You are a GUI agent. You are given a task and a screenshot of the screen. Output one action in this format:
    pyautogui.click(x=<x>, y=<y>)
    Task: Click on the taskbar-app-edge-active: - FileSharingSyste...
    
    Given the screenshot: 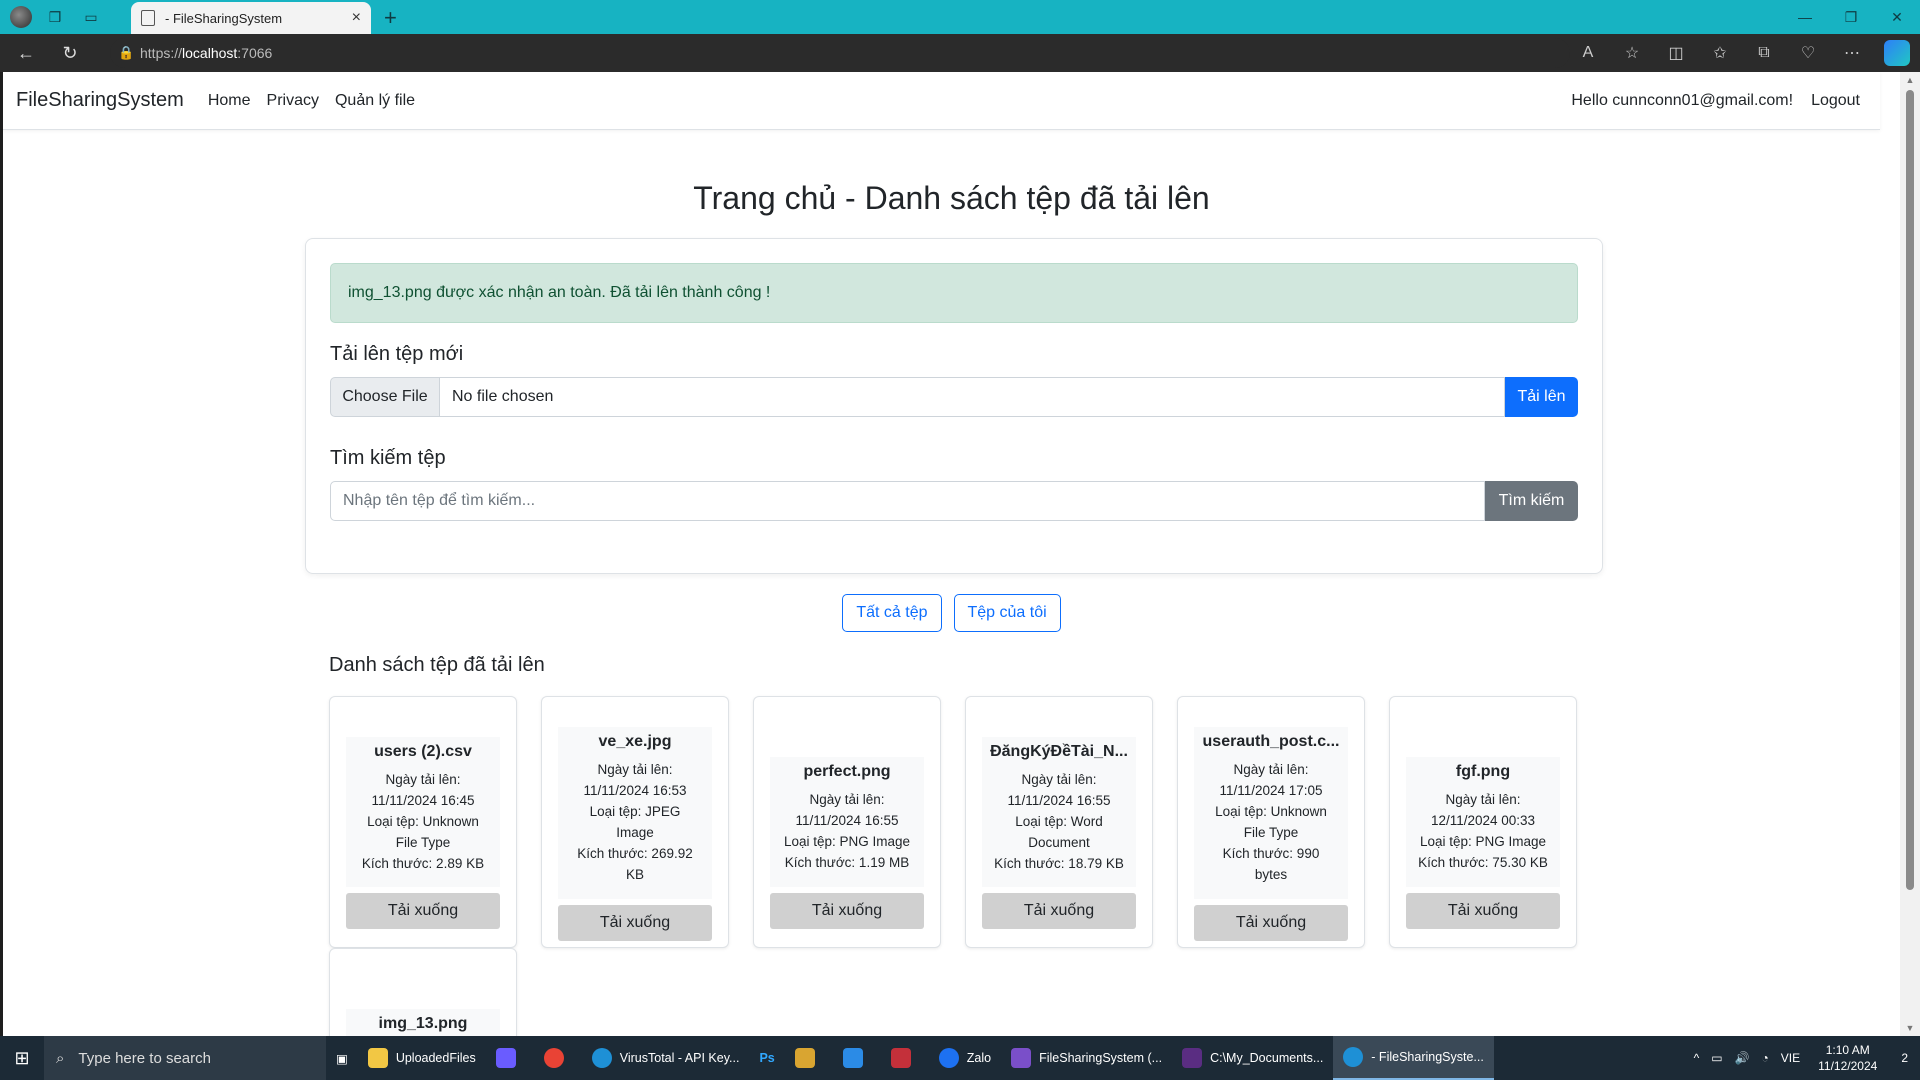 What is the action you would take?
    pyautogui.click(x=1413, y=1058)
    